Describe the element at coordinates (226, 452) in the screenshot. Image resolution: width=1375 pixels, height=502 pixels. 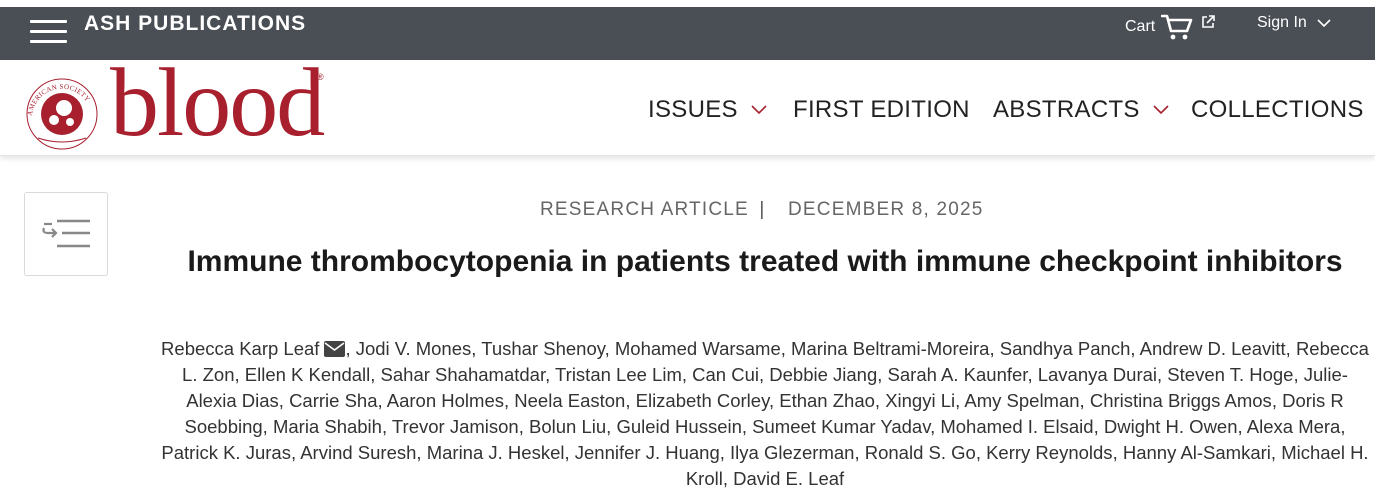
I see `author-link: Patrick K. Juras` at that location.